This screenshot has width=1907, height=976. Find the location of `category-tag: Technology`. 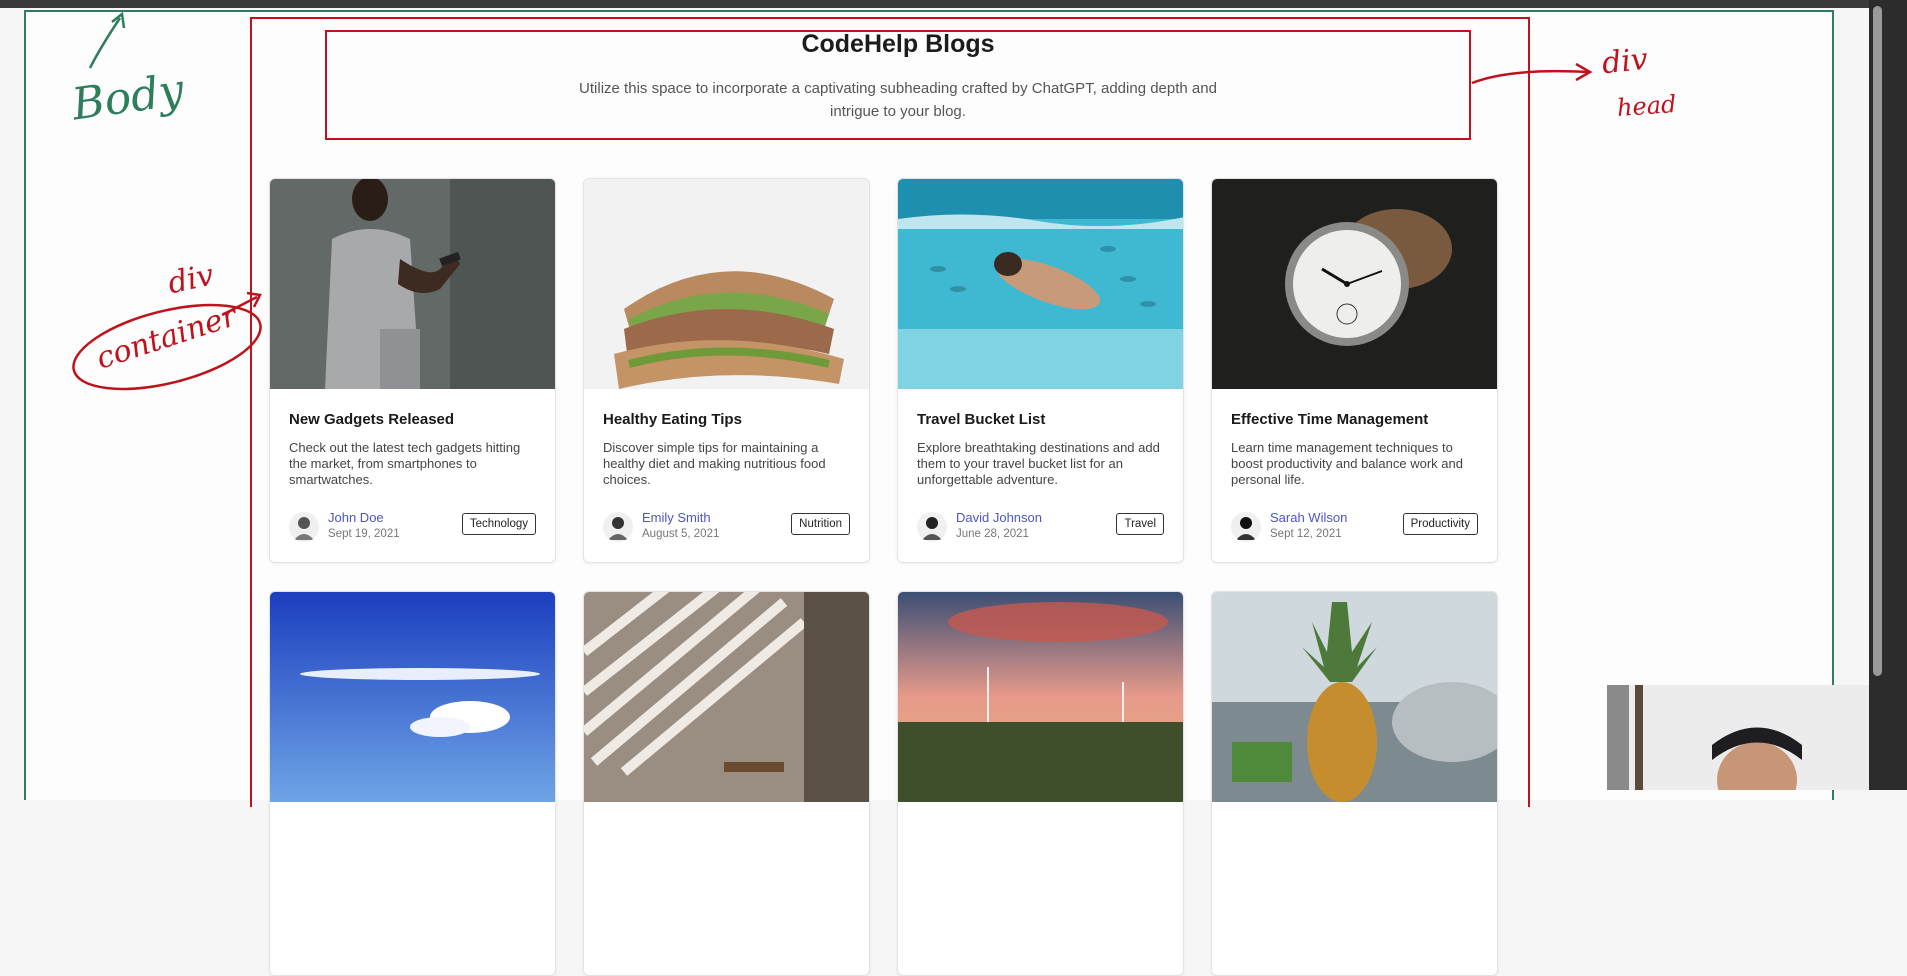

category-tag: Technology is located at coordinates (498, 524).